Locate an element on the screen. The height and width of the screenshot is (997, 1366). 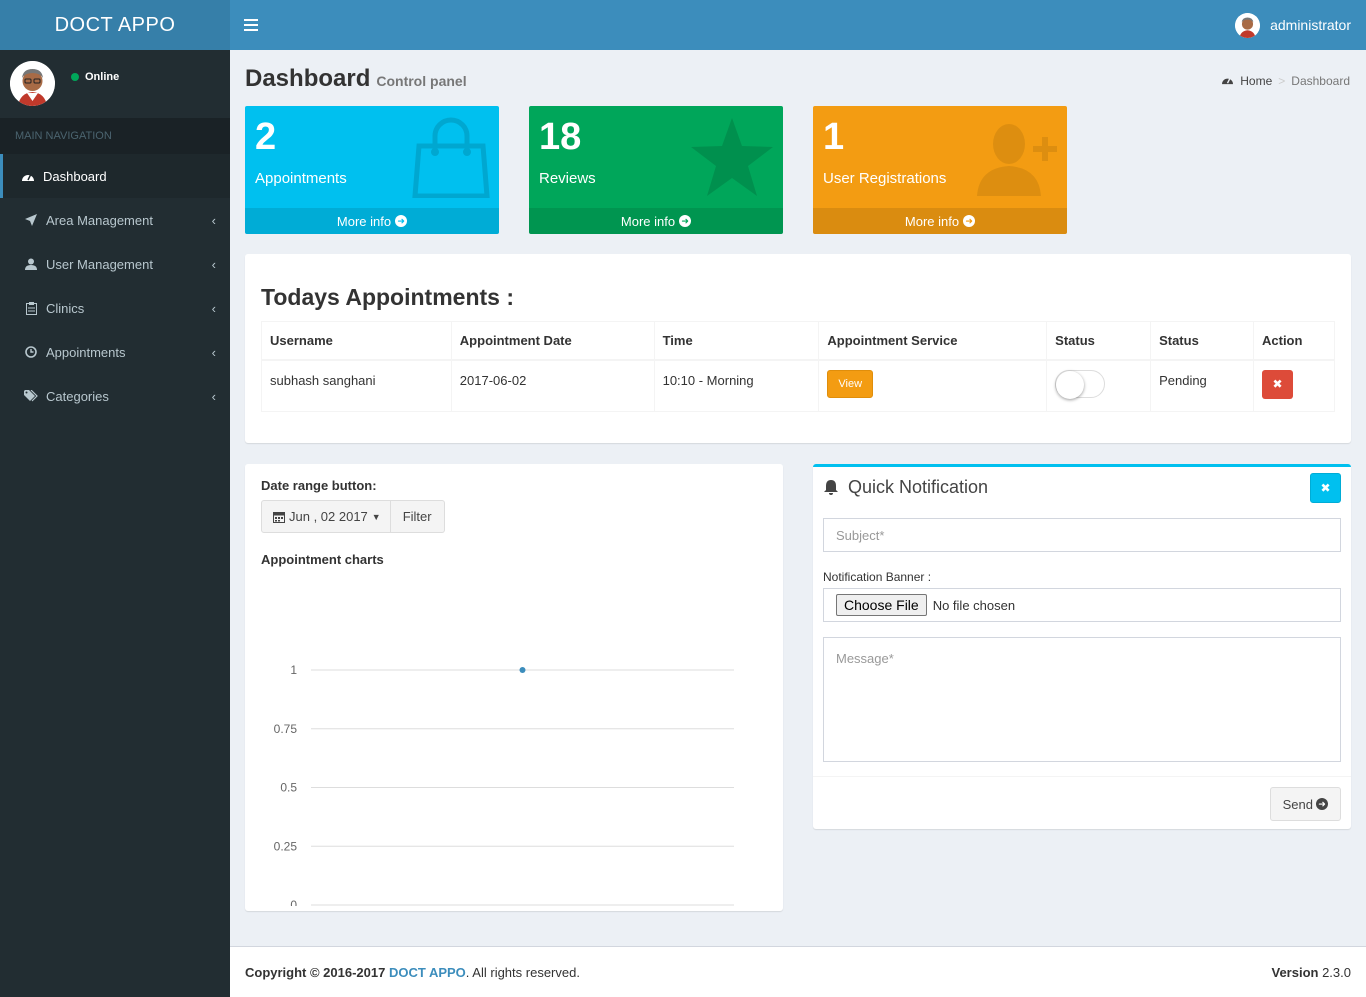
breadcrumb: Home > Dashboard is located at coordinates (1285, 81).